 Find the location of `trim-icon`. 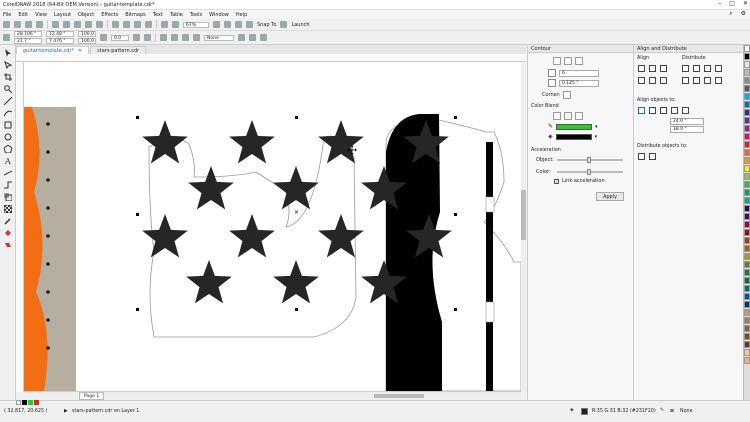

trim-icon is located at coordinates (196, 37).